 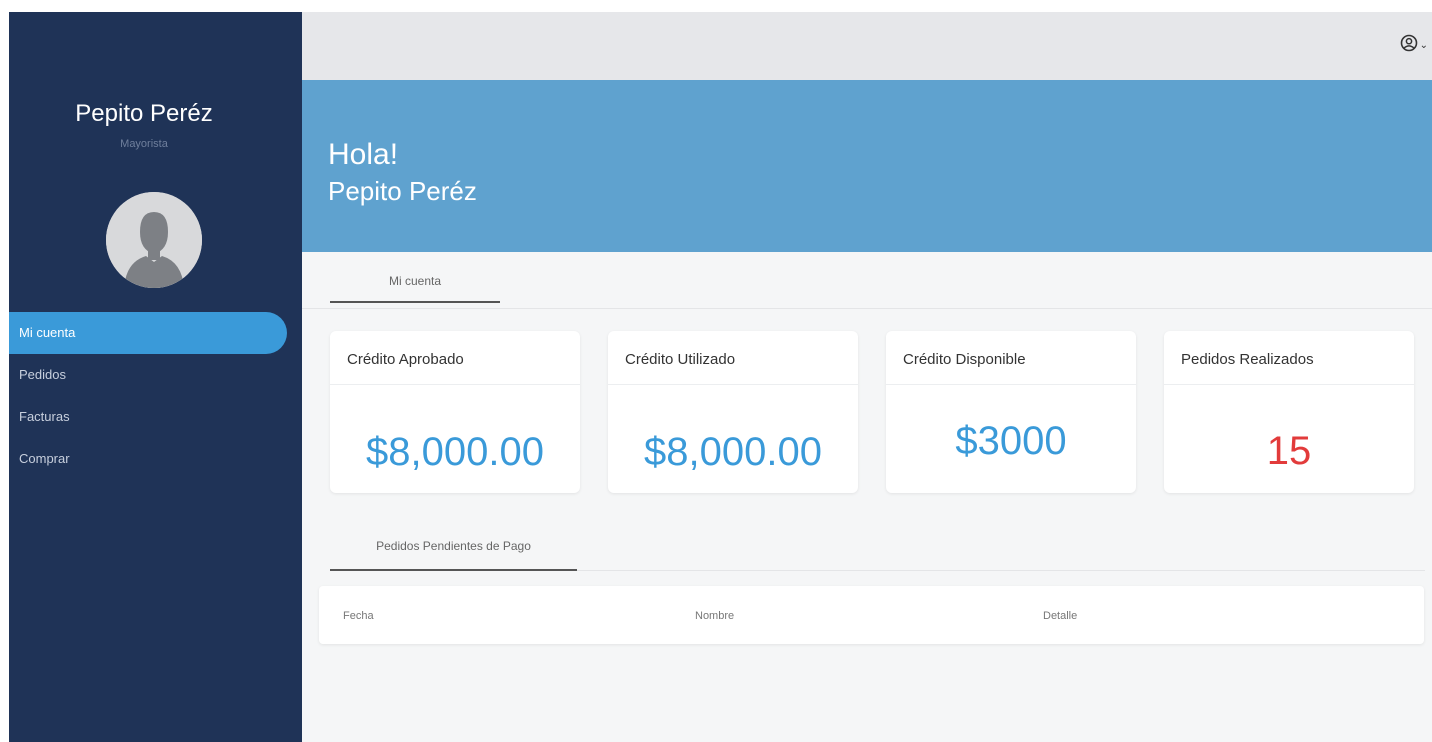 I want to click on top-bar: ⌄, so click(x=867, y=46).